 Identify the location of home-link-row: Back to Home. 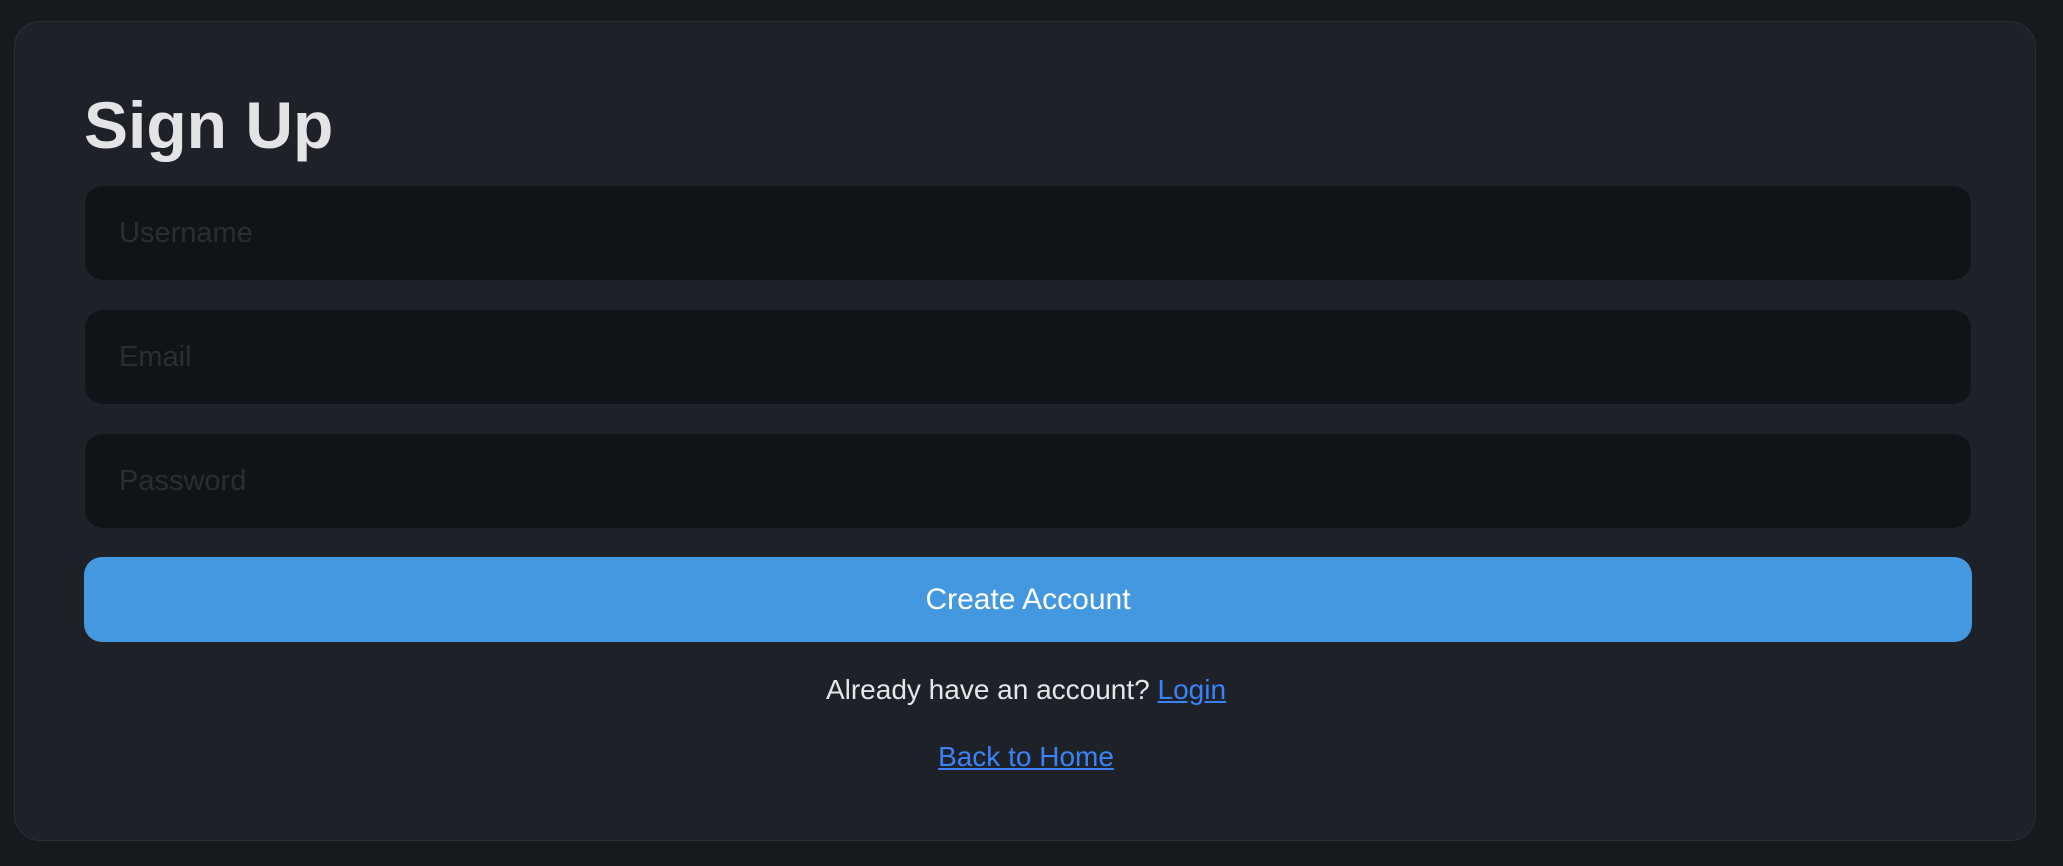
(1026, 757).